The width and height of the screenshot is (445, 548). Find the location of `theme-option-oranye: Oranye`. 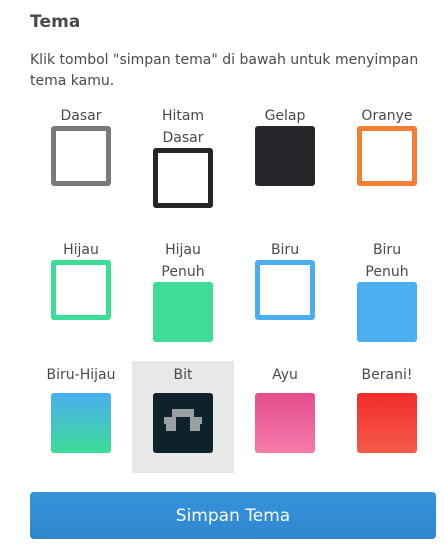

theme-option-oranye: Oranye is located at coordinates (387, 161).